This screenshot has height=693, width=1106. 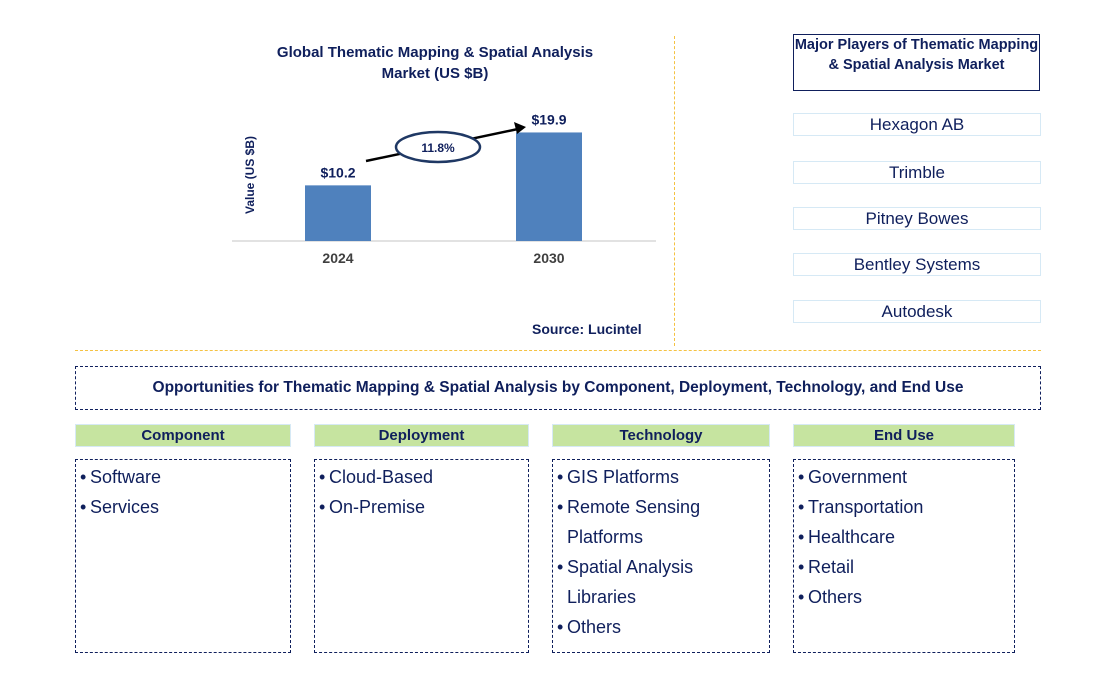 What do you see at coordinates (605, 537) in the screenshot?
I see `segment-item-text: Platforms` at bounding box center [605, 537].